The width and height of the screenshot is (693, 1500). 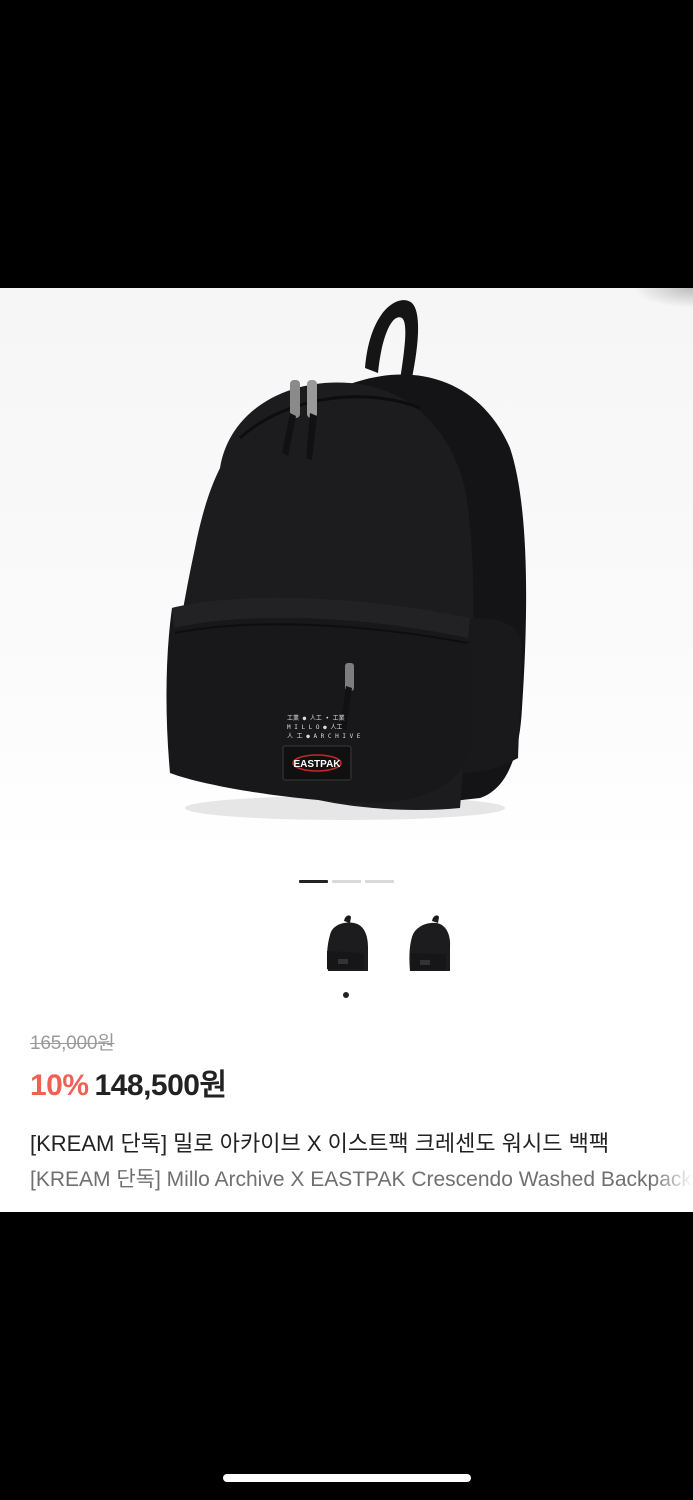 What do you see at coordinates (59, 1085) in the screenshot?
I see `discount-rate: 10%` at bounding box center [59, 1085].